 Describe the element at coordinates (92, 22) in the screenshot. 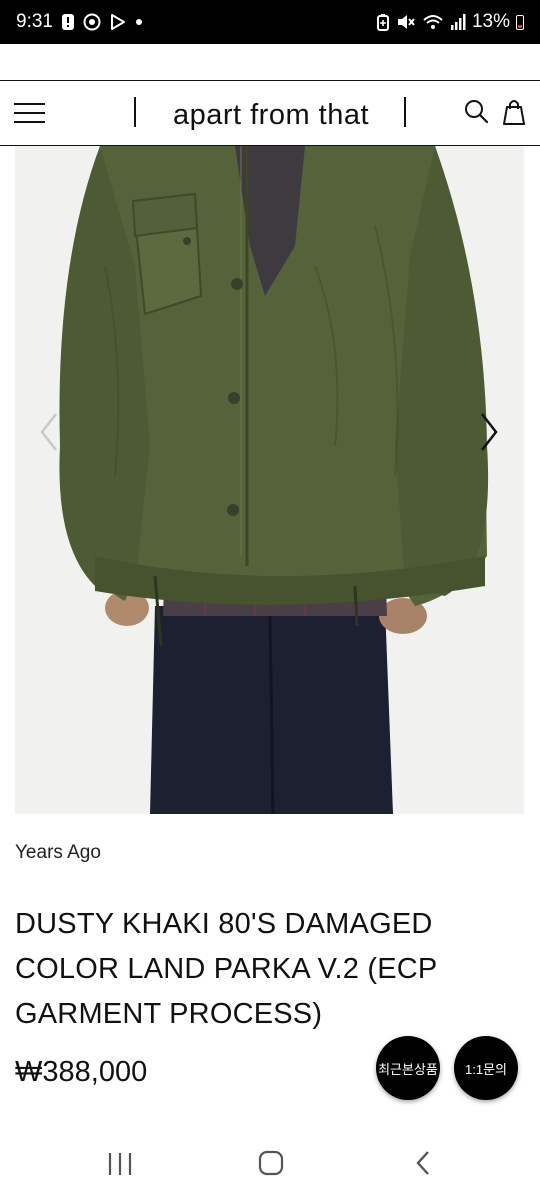

I see `app-icon` at that location.